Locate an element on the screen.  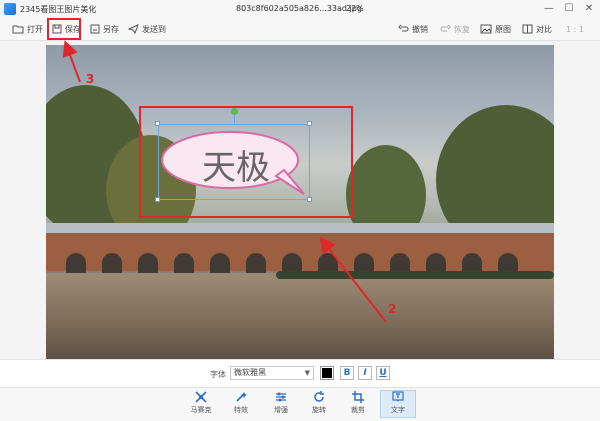
font-label: 字体 is located at coordinates (218, 374).